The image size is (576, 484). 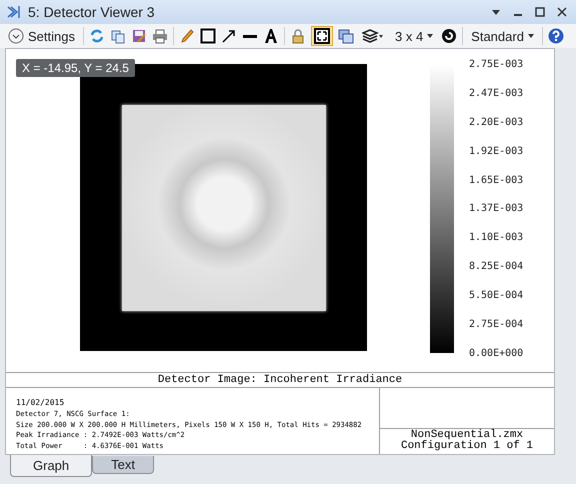 I want to click on maximize-icon, so click(x=540, y=12).